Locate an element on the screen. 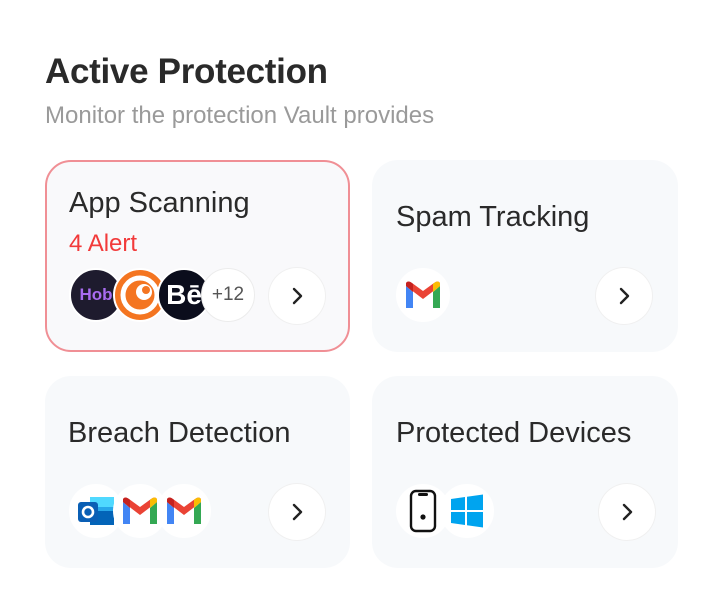 The height and width of the screenshot is (612, 722). more-apps-badge: +12 is located at coordinates (228, 295).